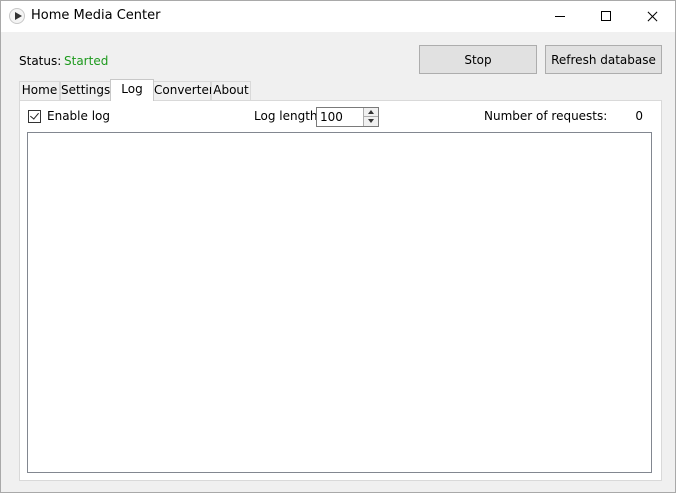  I want to click on refresh-database-button: Refresh database, so click(603, 59).